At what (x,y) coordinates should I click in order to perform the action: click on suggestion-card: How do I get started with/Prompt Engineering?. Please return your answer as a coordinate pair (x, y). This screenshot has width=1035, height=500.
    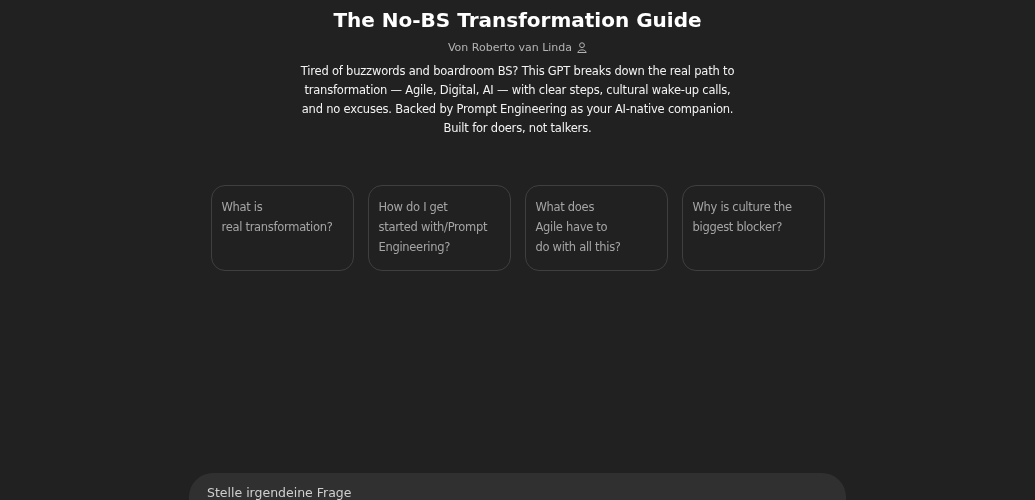
    Looking at the image, I should click on (439, 228).